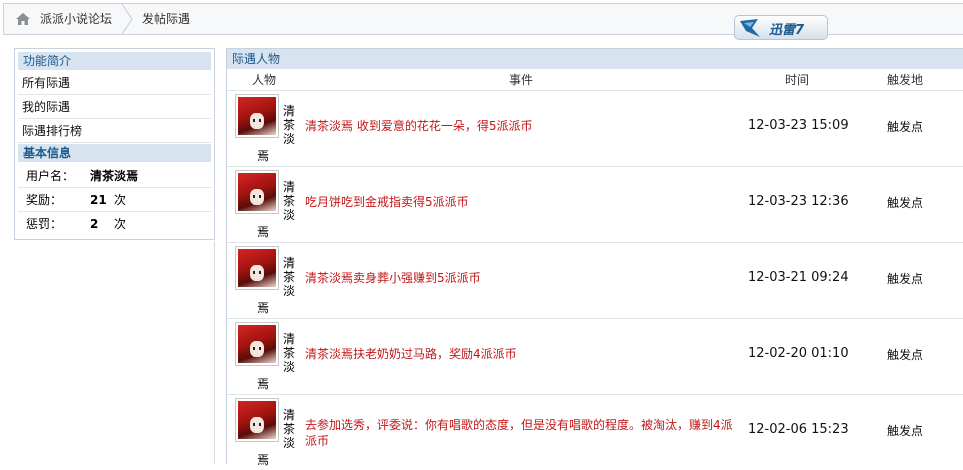  Describe the element at coordinates (23, 19) in the screenshot. I see `home-icon` at that location.